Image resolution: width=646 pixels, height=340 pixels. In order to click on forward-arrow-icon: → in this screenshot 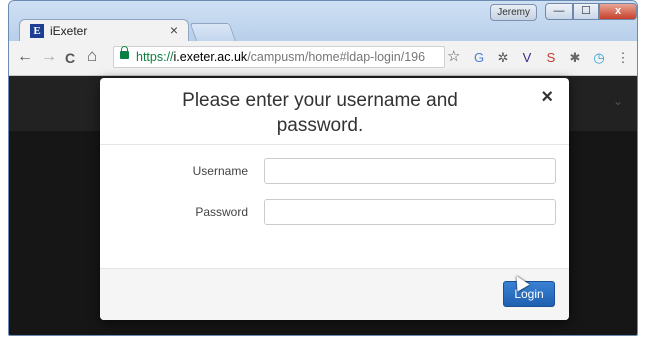, I will do `click(49, 57)`.